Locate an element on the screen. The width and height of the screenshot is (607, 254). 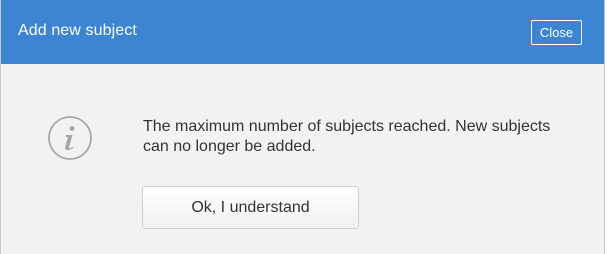
ok-understand-button: Ok, I understand is located at coordinates (250, 207).